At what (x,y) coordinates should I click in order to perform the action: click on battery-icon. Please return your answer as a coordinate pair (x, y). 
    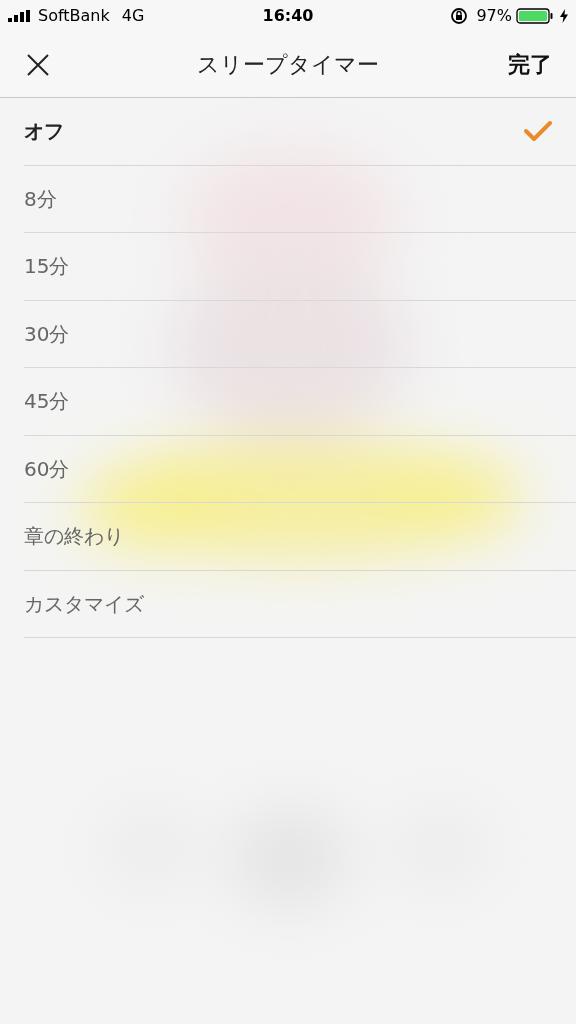
    Looking at the image, I should click on (536, 16).